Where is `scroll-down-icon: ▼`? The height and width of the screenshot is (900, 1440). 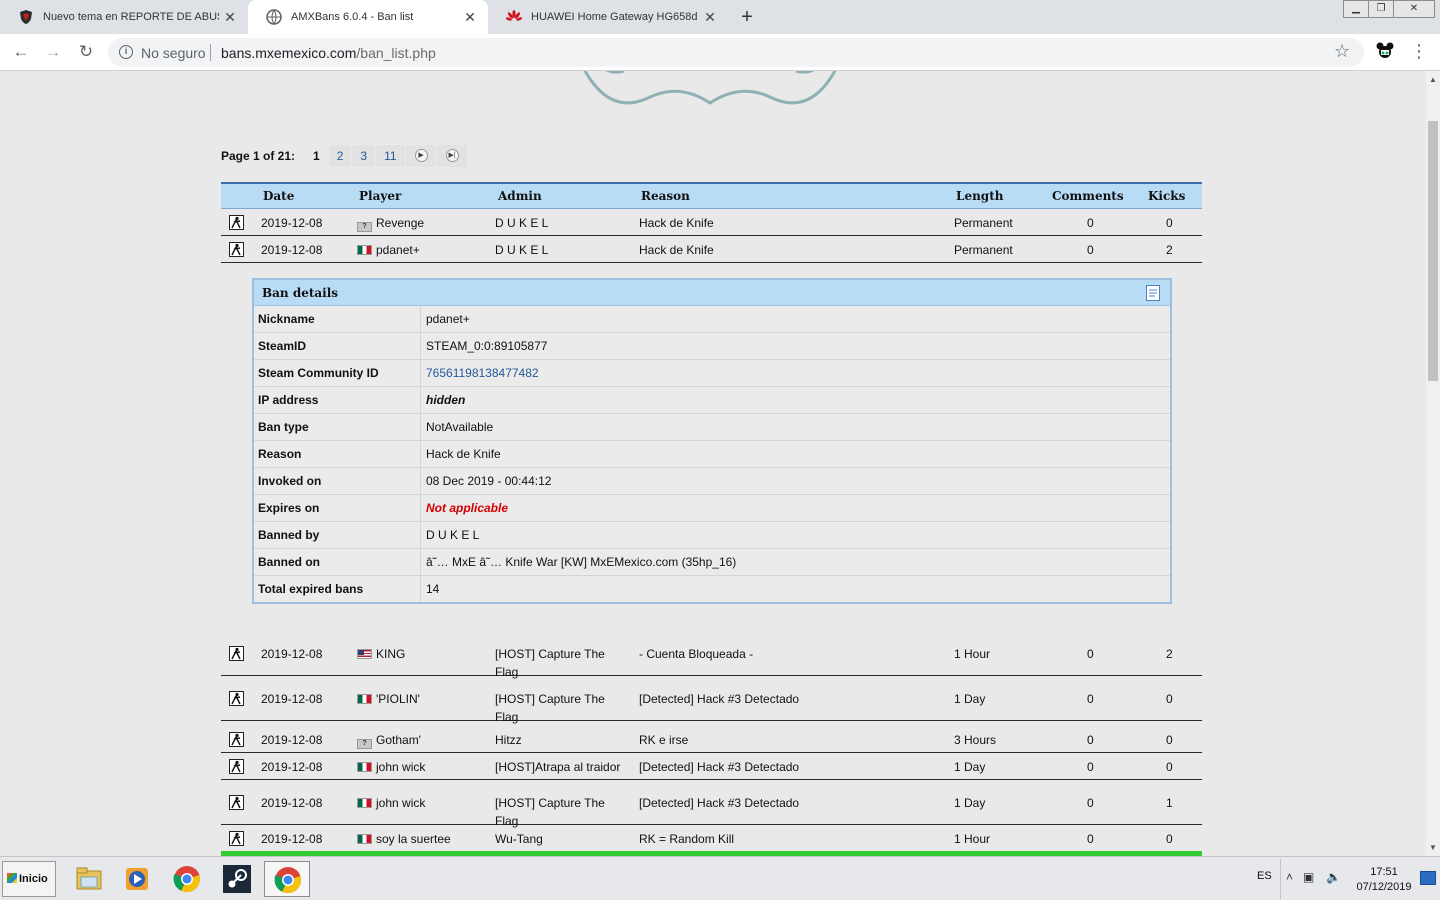 scroll-down-icon: ▼ is located at coordinates (1433, 847).